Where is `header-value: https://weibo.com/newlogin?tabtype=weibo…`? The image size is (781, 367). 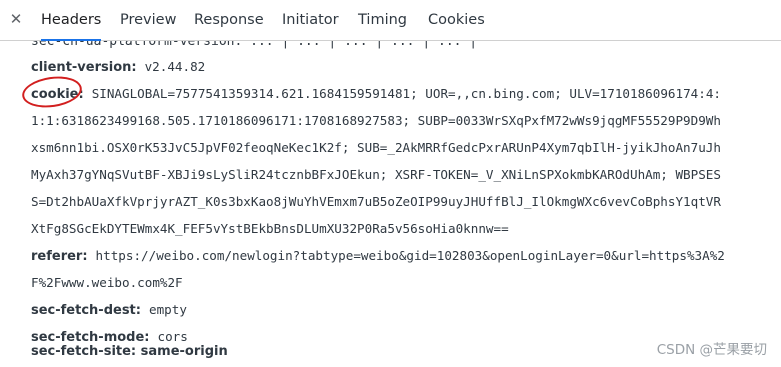 header-value: https://weibo.com/newlogin?tabtype=weibo… is located at coordinates (410, 255).